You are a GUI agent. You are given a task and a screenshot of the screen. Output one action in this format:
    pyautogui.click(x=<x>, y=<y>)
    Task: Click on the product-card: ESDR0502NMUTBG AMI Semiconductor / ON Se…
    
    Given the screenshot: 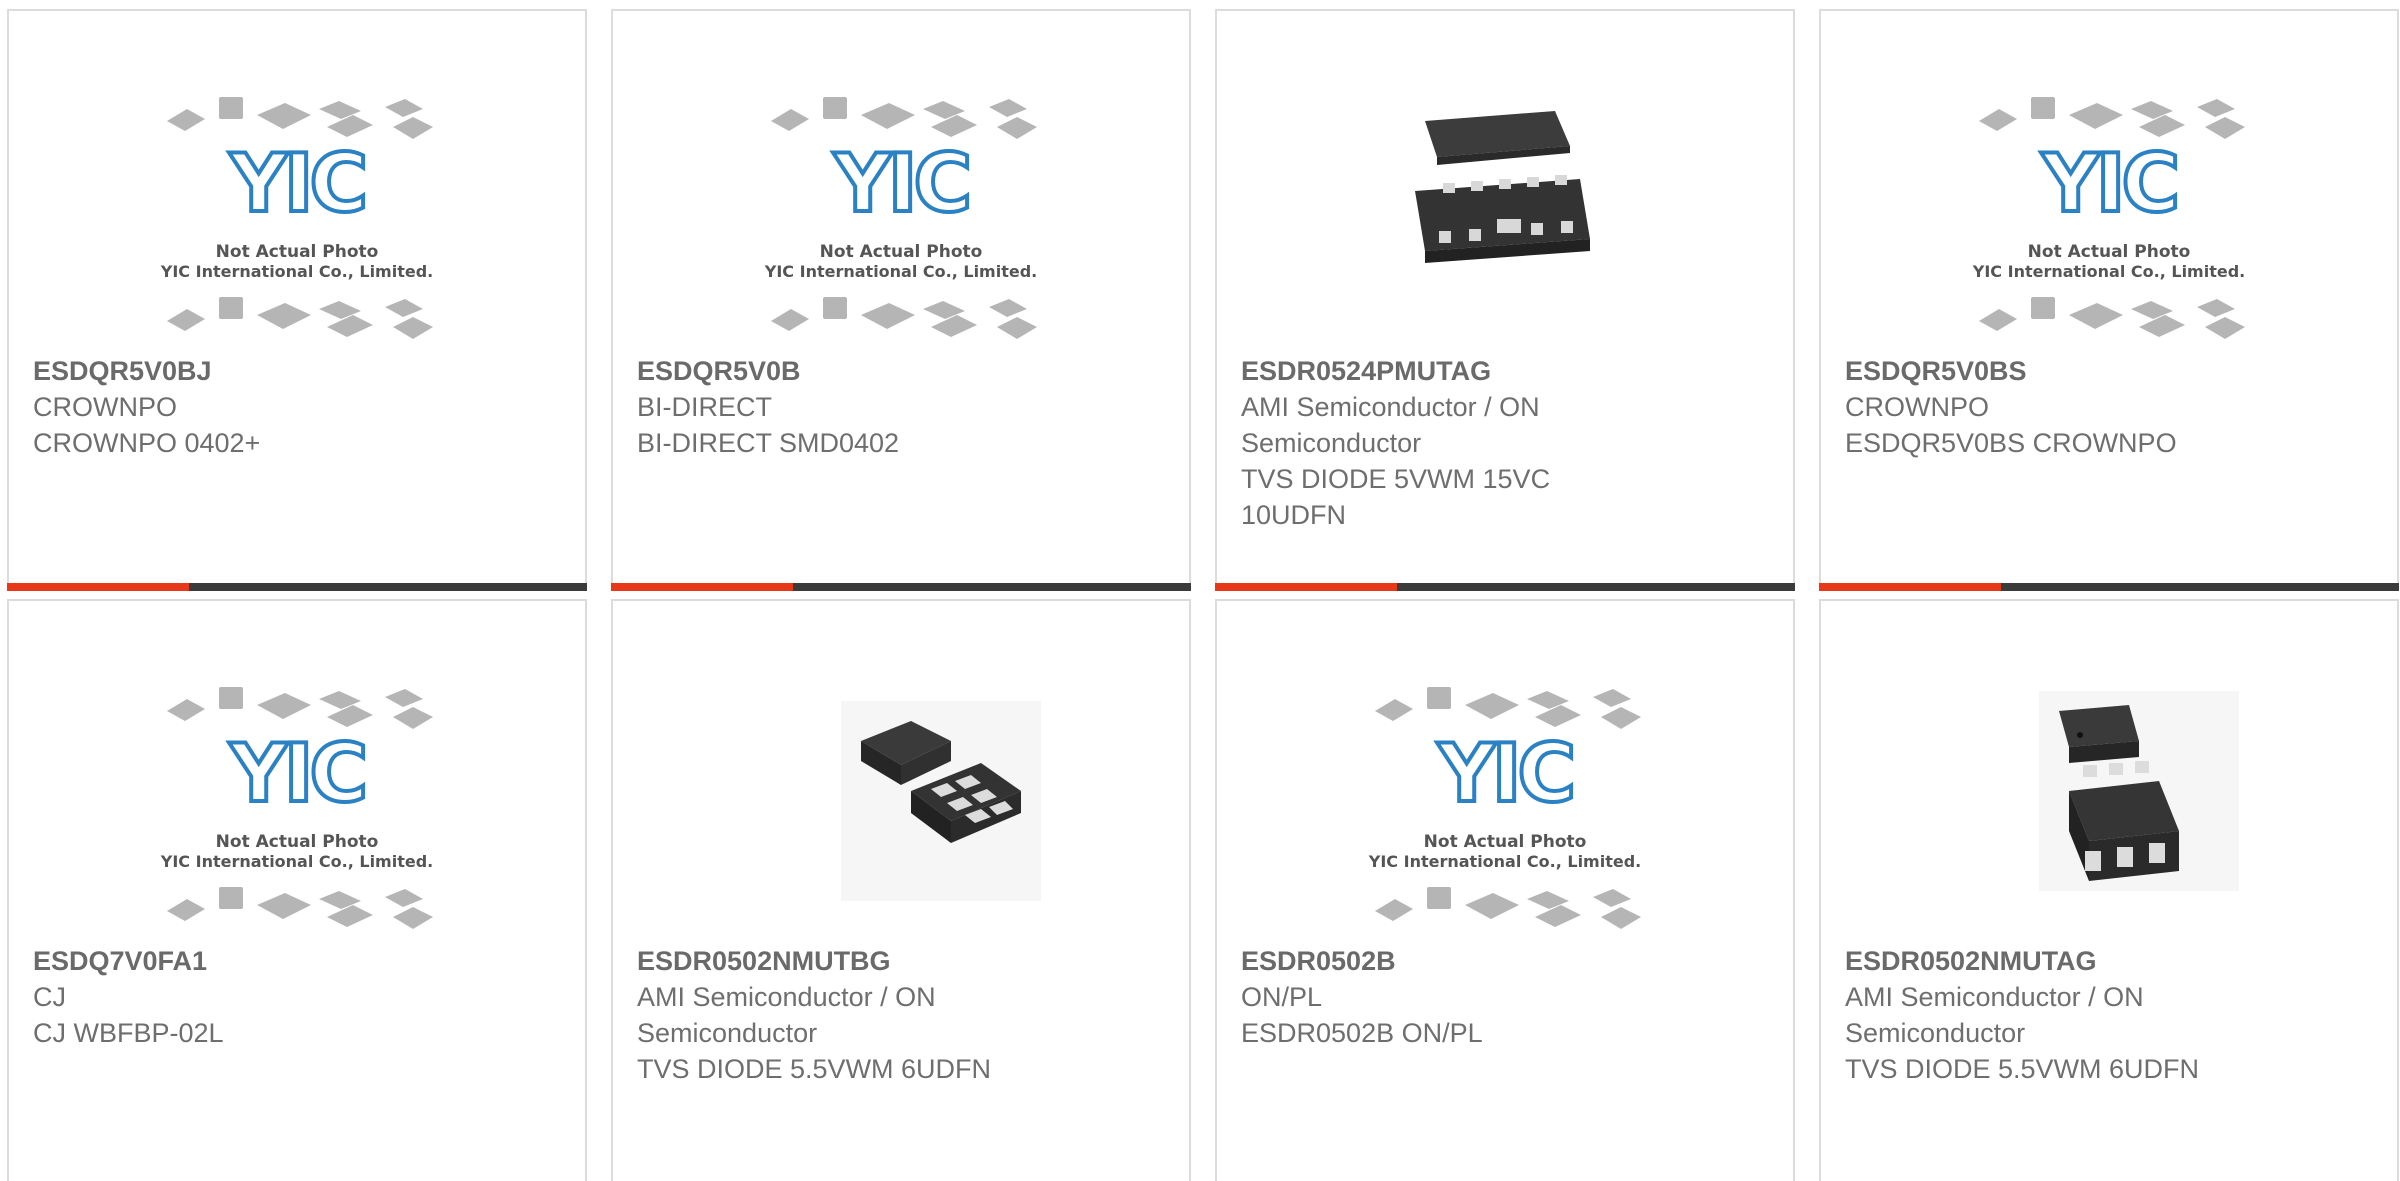 What is the action you would take?
    pyautogui.click(x=901, y=890)
    